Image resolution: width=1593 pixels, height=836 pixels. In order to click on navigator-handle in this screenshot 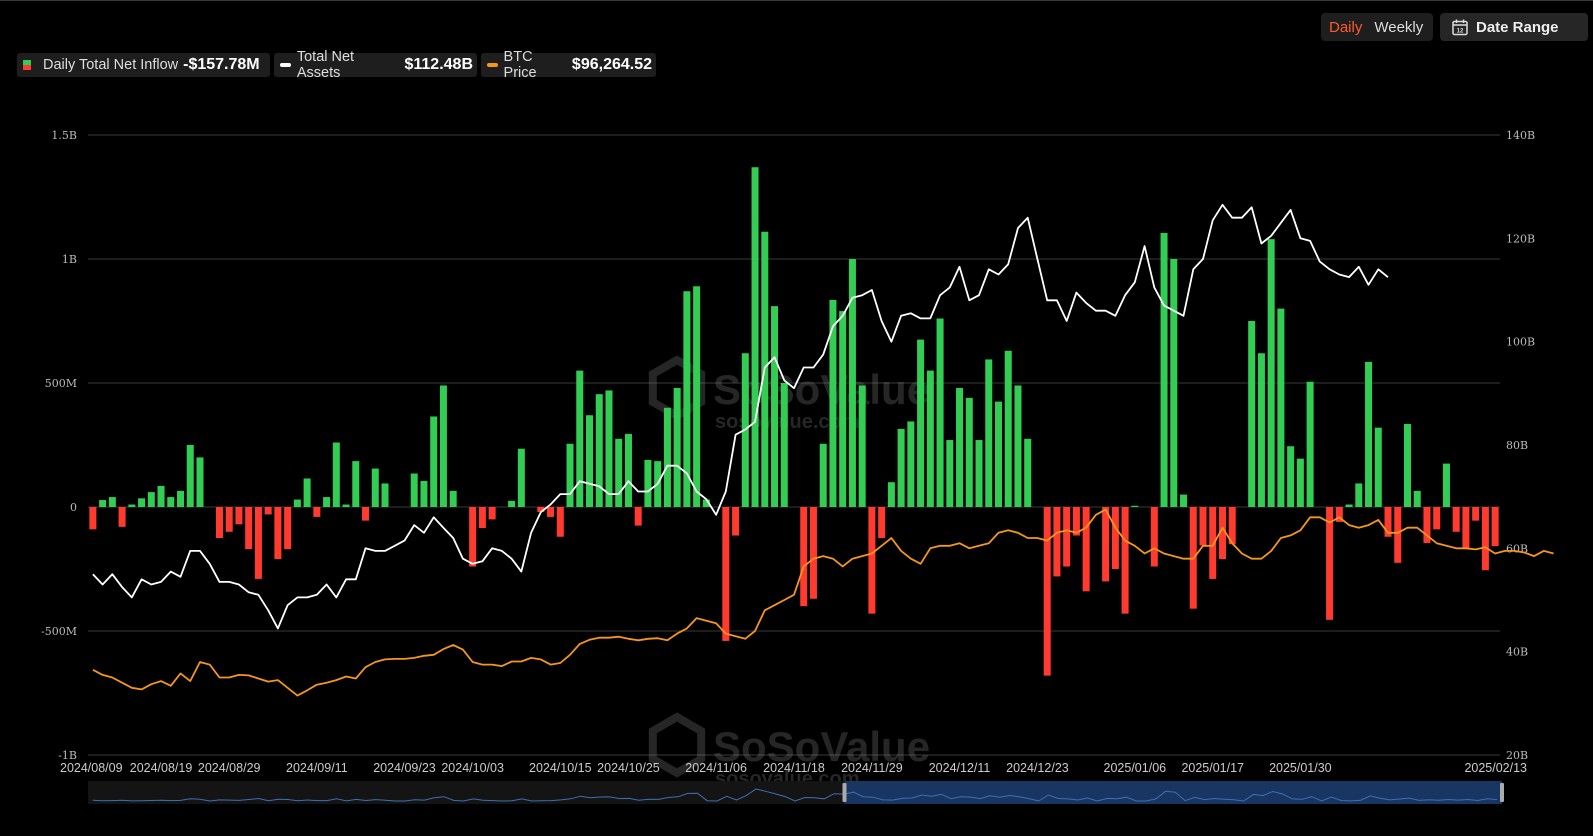, I will do `click(1502, 792)`.